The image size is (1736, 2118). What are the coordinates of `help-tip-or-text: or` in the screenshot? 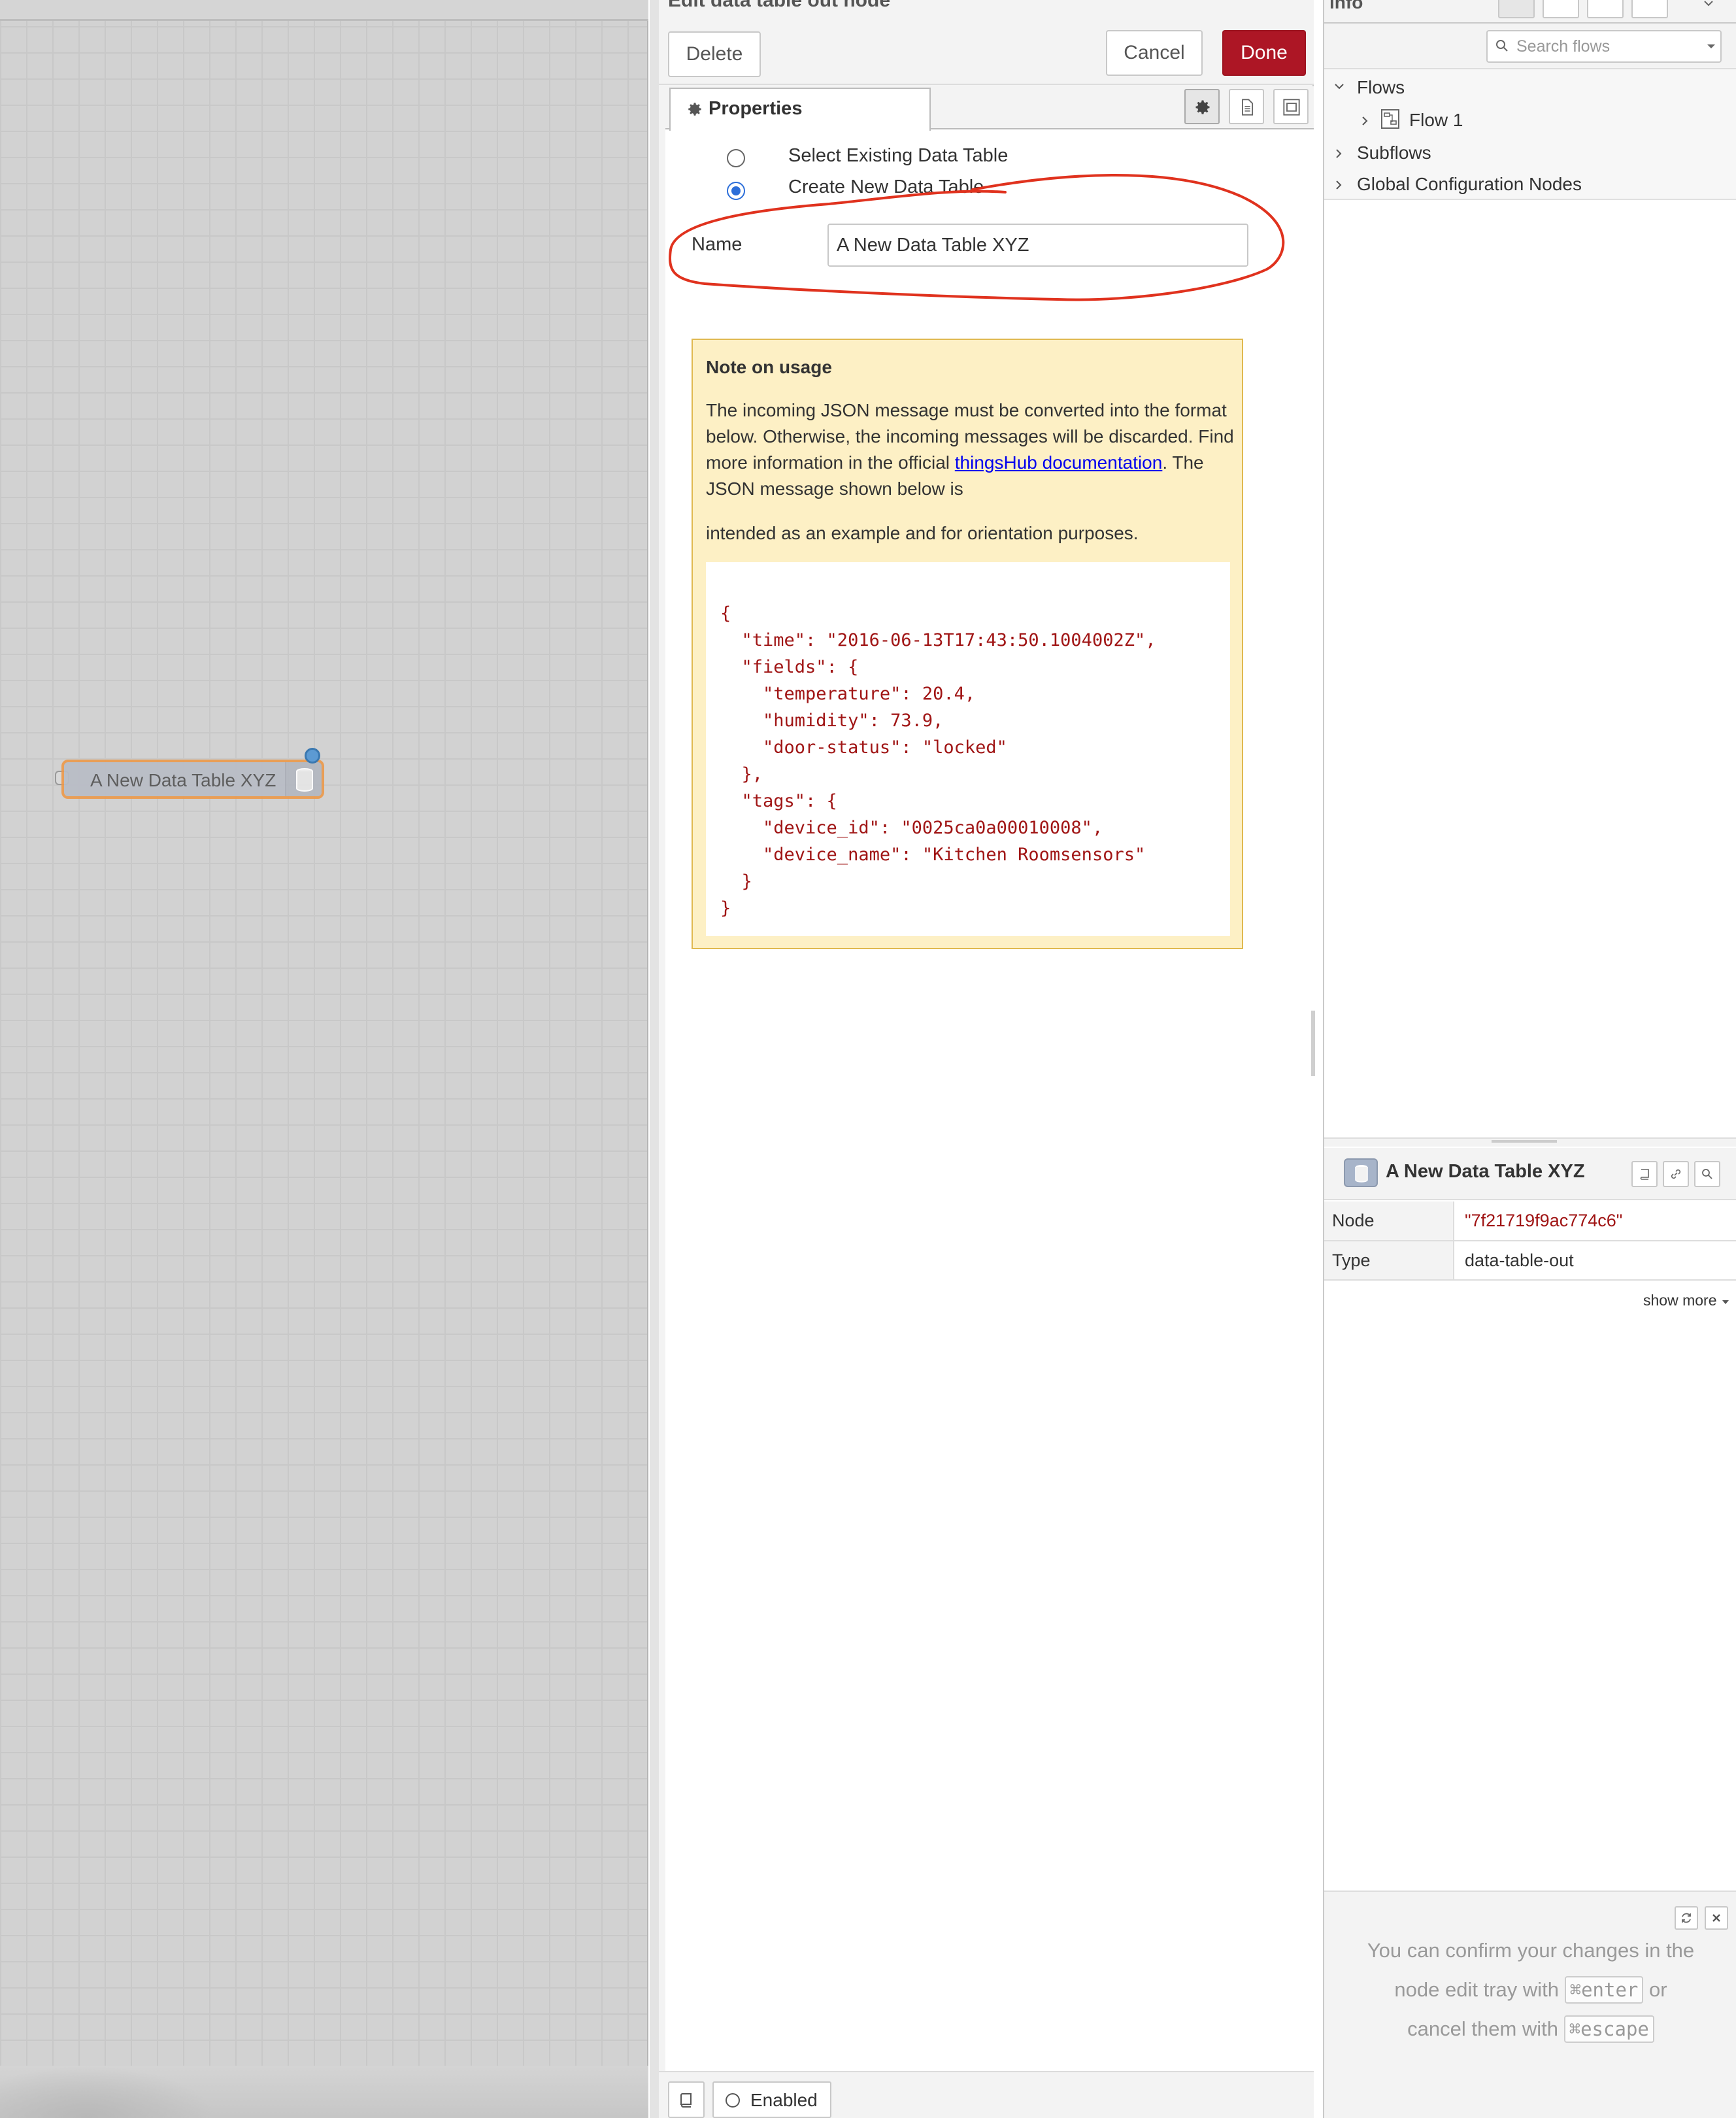 It's located at (1658, 1989).